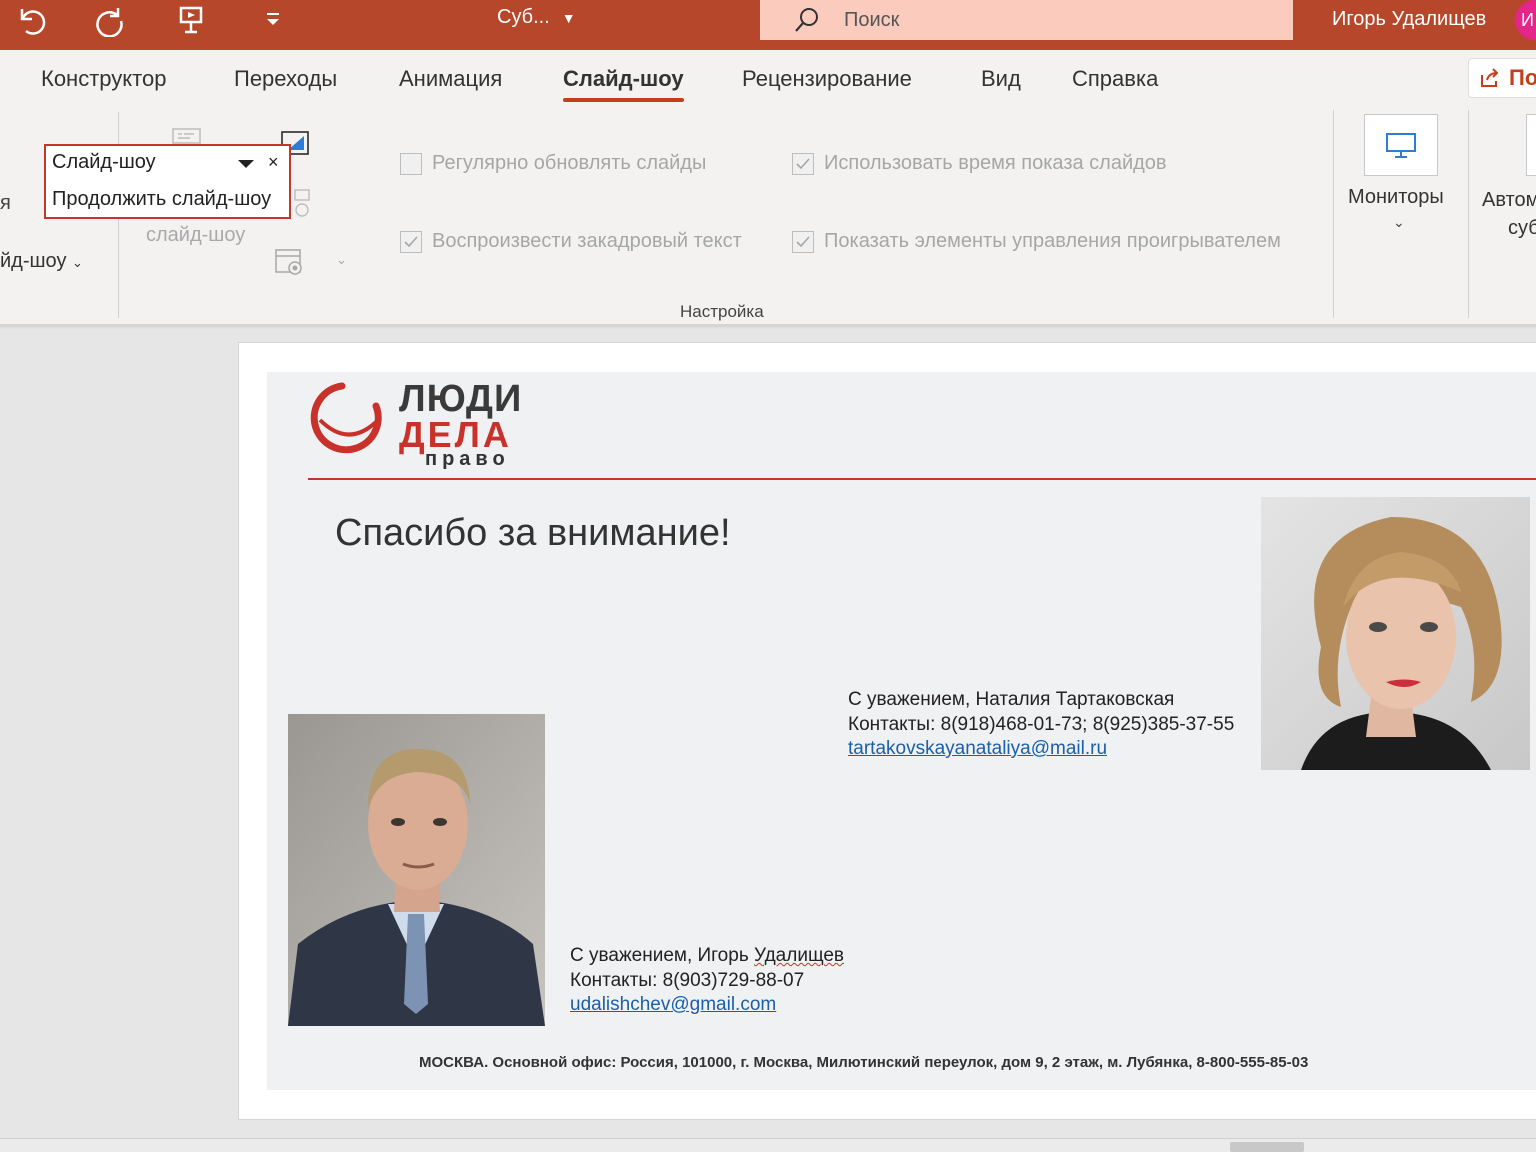 The height and width of the screenshot is (1152, 1536). What do you see at coordinates (161, 199) in the screenshot?
I see `continue-slideshow-item: Продолжить слайд-шоу` at bounding box center [161, 199].